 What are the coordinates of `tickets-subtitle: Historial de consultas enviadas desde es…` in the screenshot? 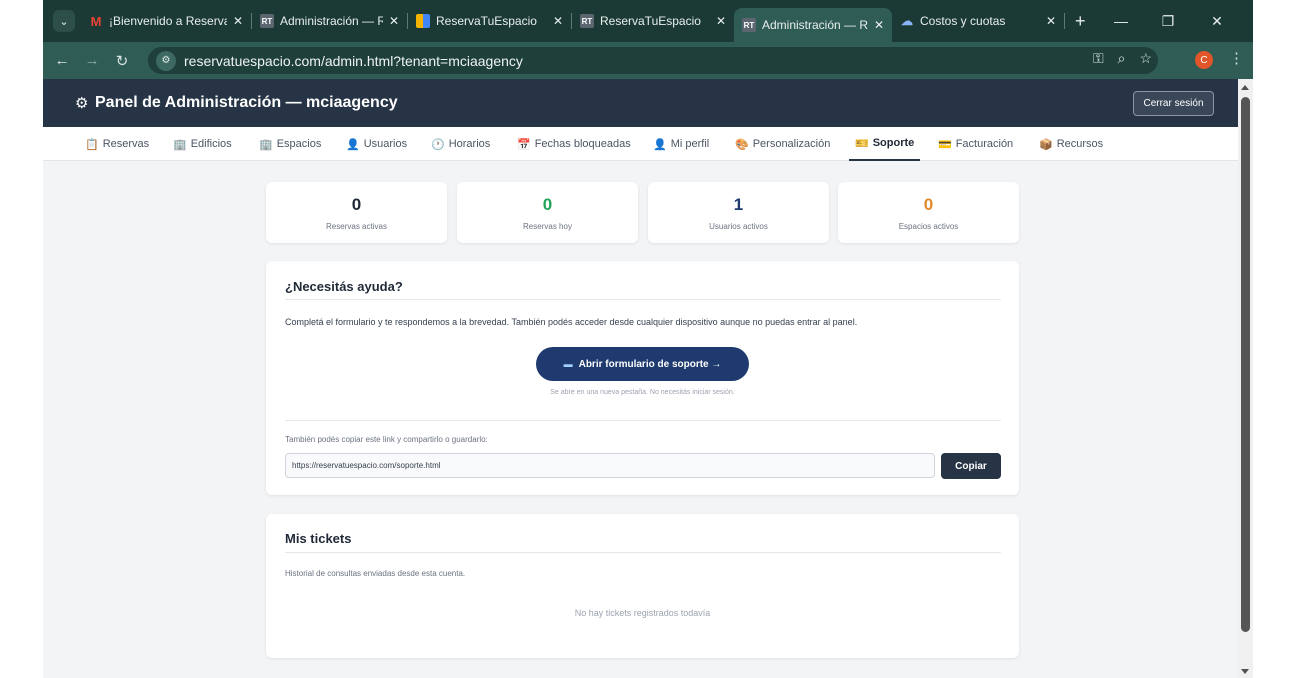 It's located at (375, 573).